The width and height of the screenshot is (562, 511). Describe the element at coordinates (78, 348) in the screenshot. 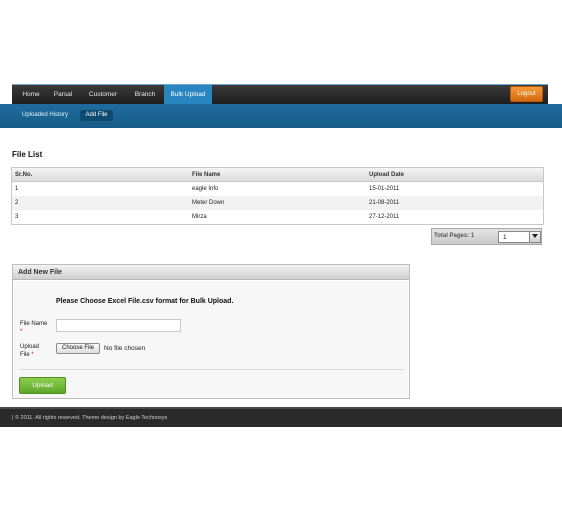

I see `choose-file-button: Choose File` at that location.